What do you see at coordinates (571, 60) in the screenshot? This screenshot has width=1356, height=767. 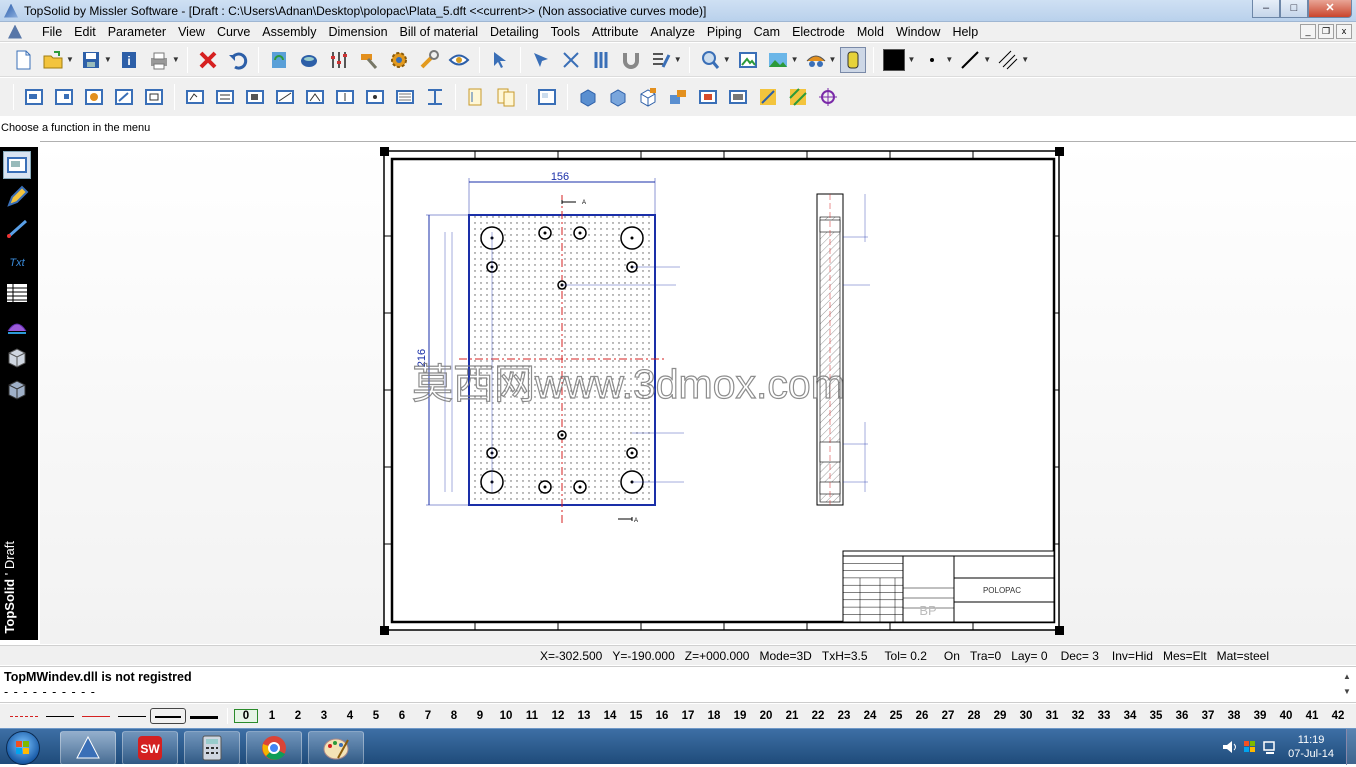 I see `trim-tool-button` at bounding box center [571, 60].